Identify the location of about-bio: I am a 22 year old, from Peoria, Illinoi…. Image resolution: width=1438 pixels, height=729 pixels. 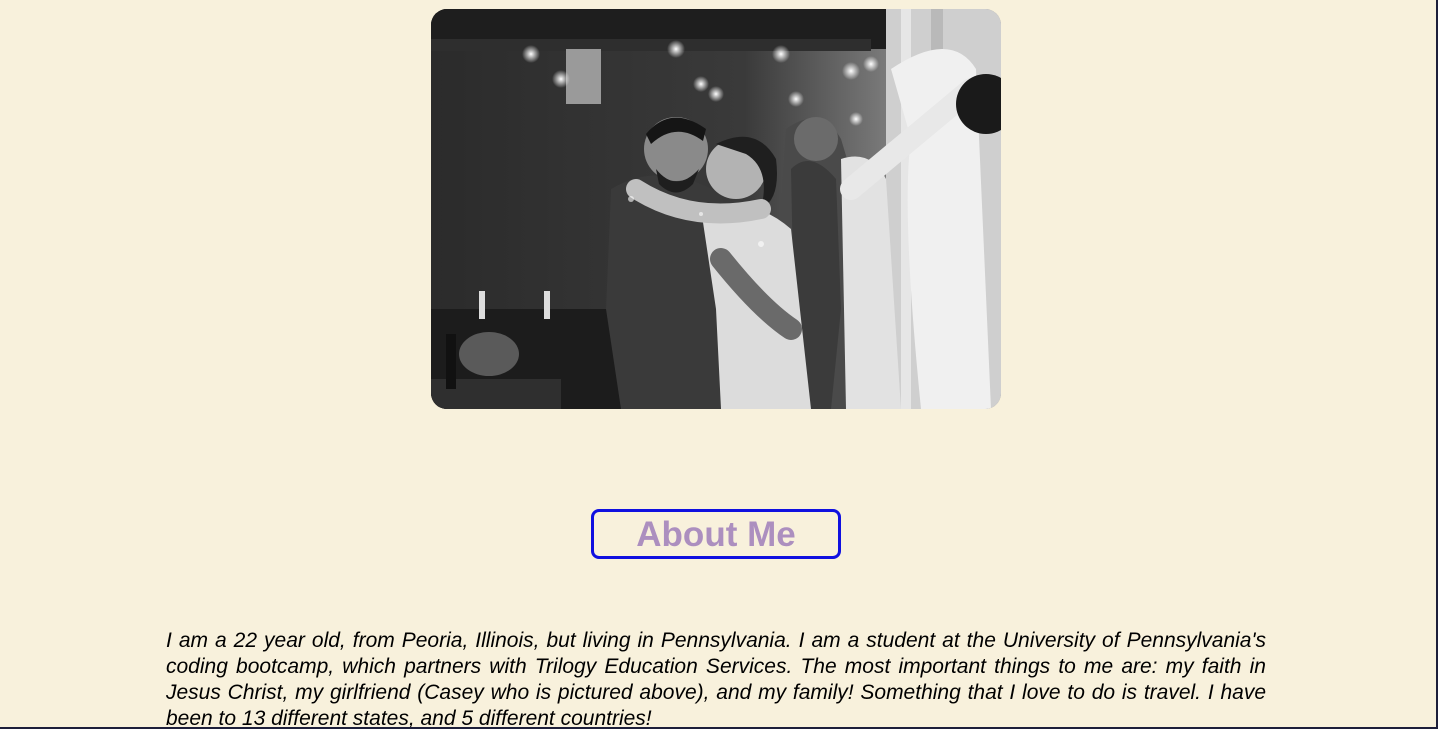
(716, 679).